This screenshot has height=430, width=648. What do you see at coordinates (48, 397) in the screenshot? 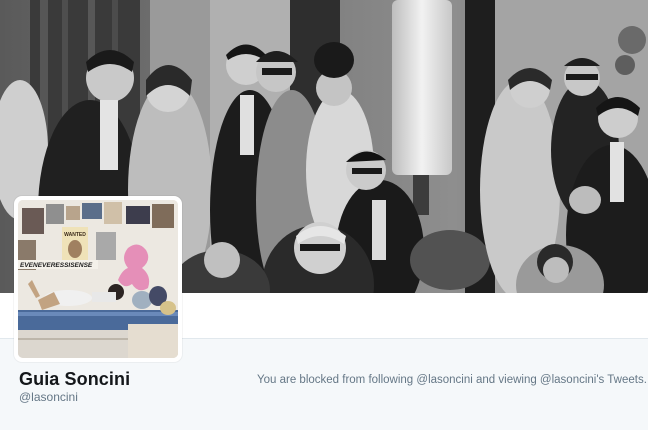
I see `profile-handle: @lasoncini` at bounding box center [48, 397].